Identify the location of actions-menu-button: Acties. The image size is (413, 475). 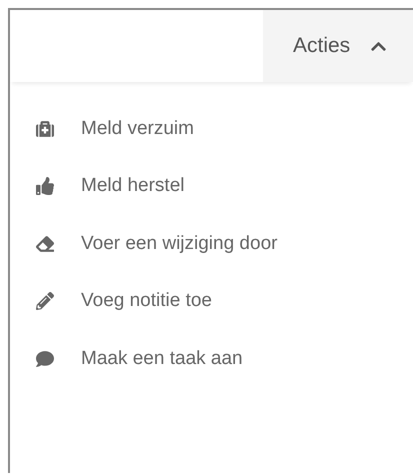
(338, 46).